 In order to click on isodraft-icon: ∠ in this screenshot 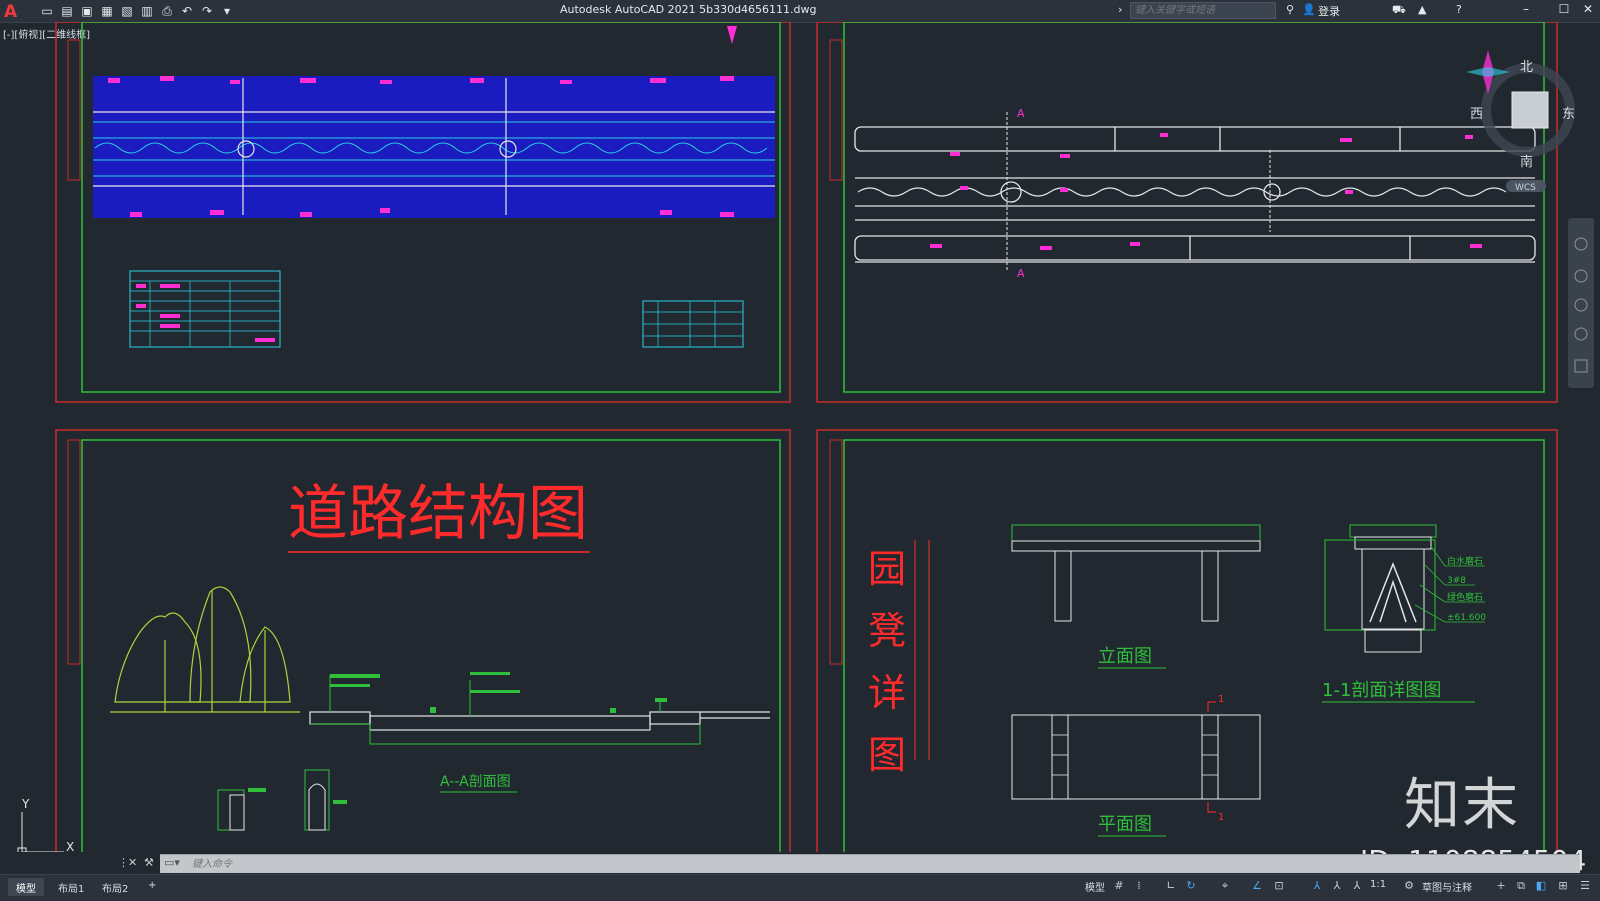, I will do `click(1257, 886)`.